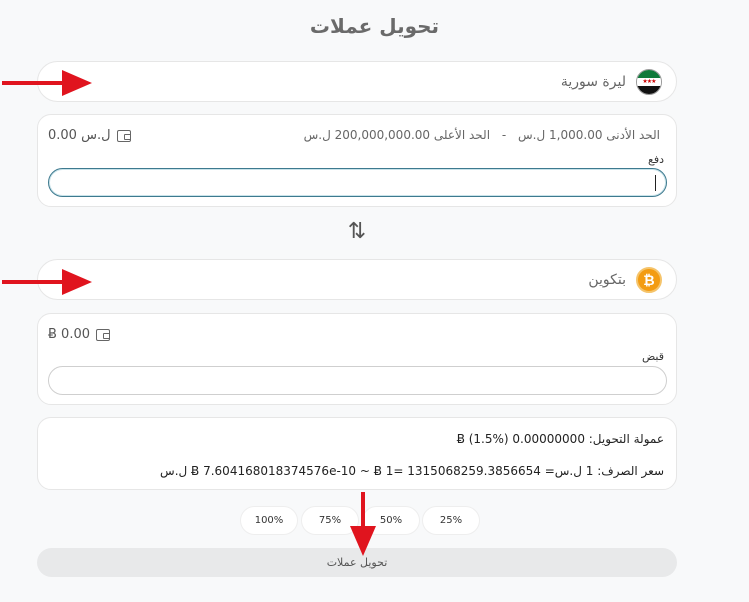 This screenshot has width=749, height=602. Describe the element at coordinates (560, 439) in the screenshot. I see `fee-line: عمولة التحويل: 0.00000000 Ƀ (1.5%)` at that location.